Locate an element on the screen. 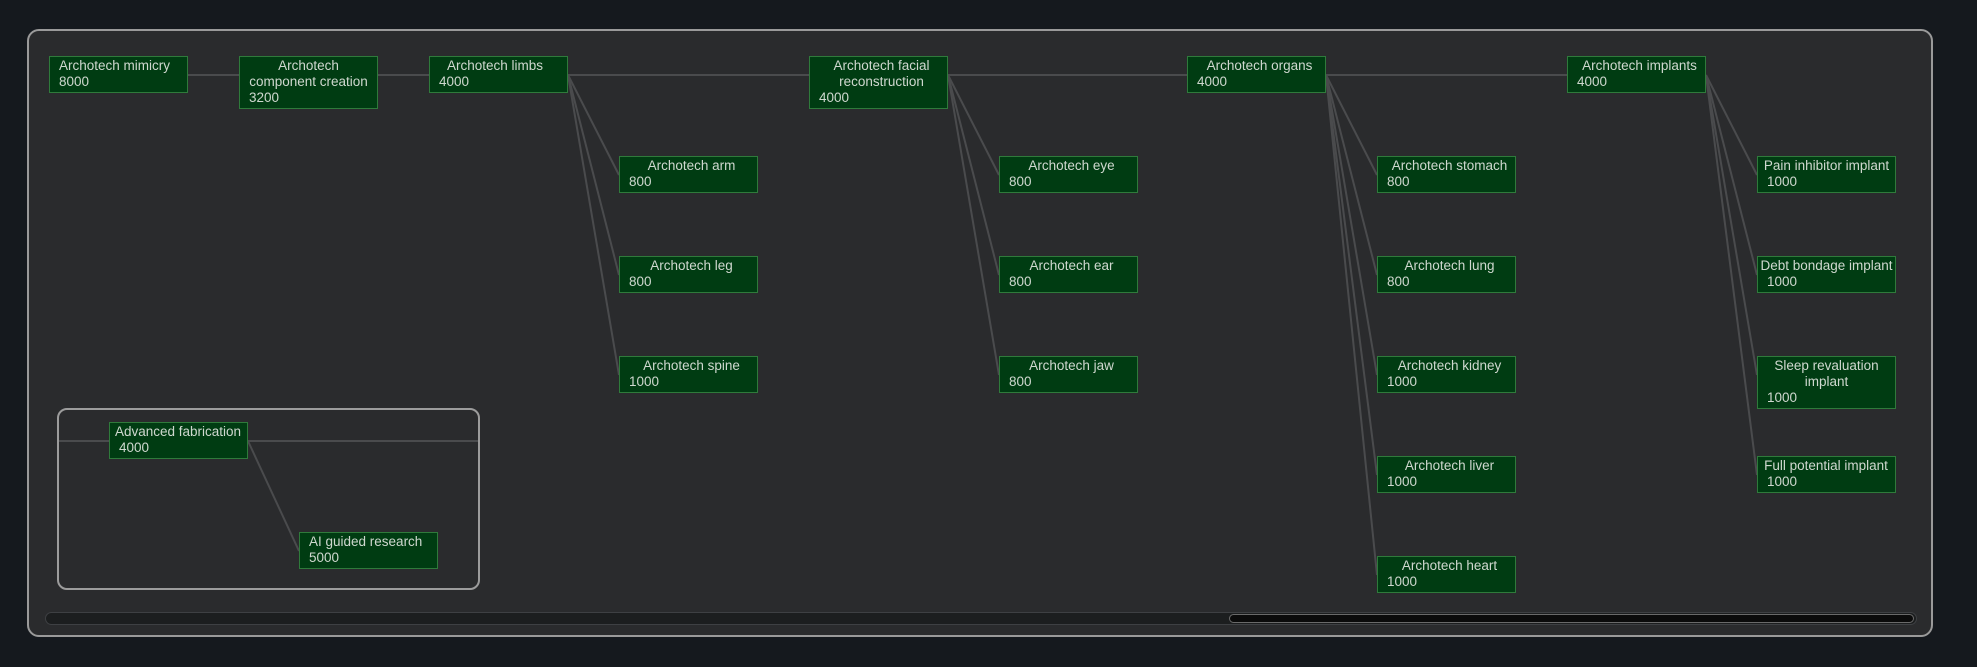 This screenshot has width=1977, height=667. node-name: Sleep revaluation implant is located at coordinates (1826, 373).